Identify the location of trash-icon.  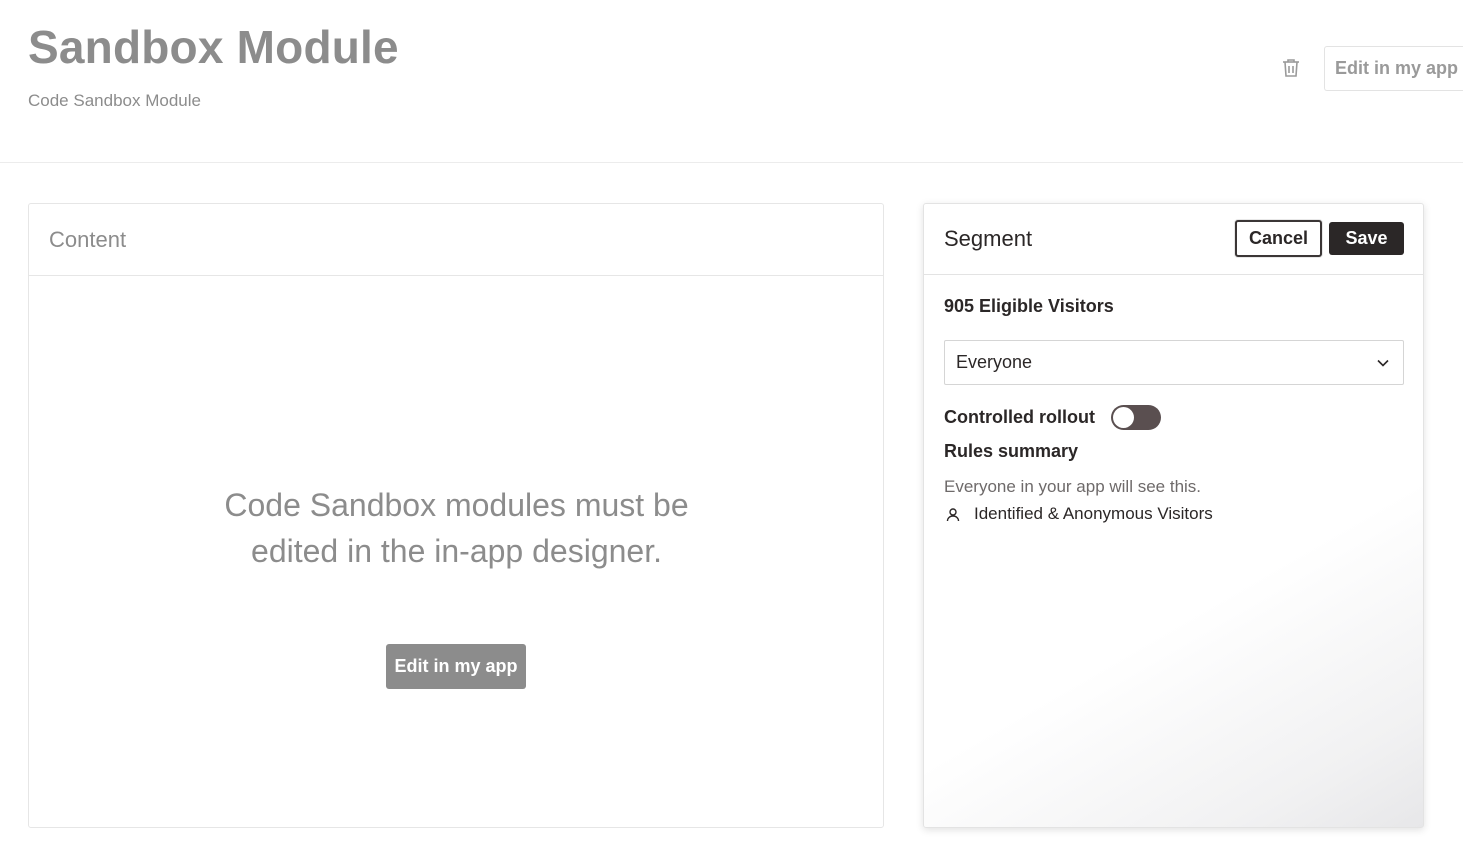
(1291, 68).